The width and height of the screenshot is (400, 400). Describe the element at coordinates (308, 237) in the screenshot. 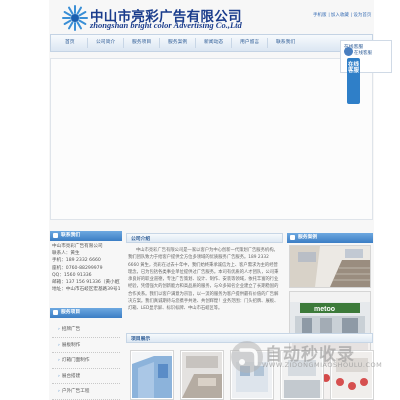

I see `cases-heading: 服务案例` at that location.